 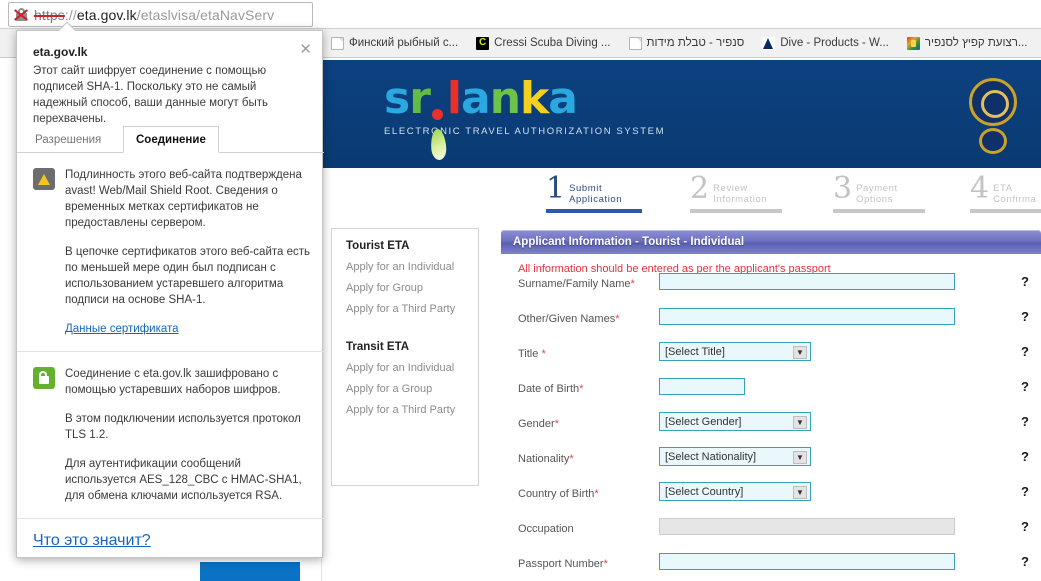 What do you see at coordinates (534, 98) in the screenshot?
I see `logo-letter-k: k` at bounding box center [534, 98].